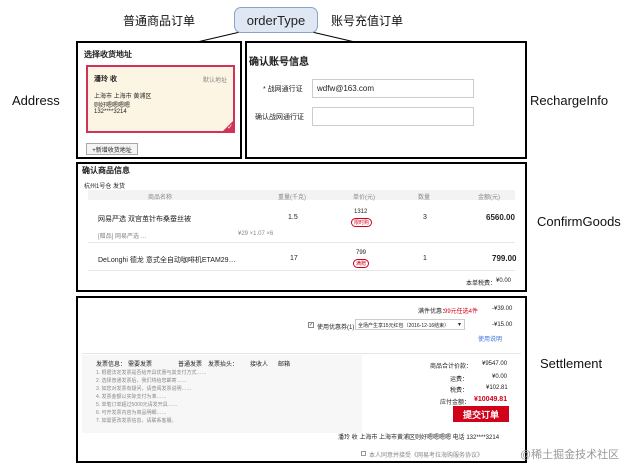 The height and width of the screenshot is (468, 640). I want to click on address-street: 则好嗯嗯嗯嗯, so click(112, 106).